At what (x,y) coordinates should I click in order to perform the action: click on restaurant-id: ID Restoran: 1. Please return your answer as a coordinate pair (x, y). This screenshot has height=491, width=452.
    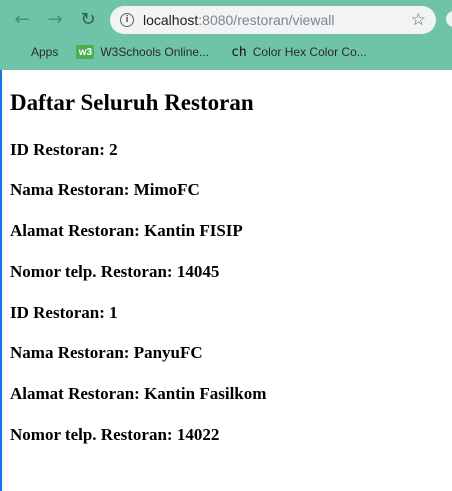
    Looking at the image, I should click on (64, 312).